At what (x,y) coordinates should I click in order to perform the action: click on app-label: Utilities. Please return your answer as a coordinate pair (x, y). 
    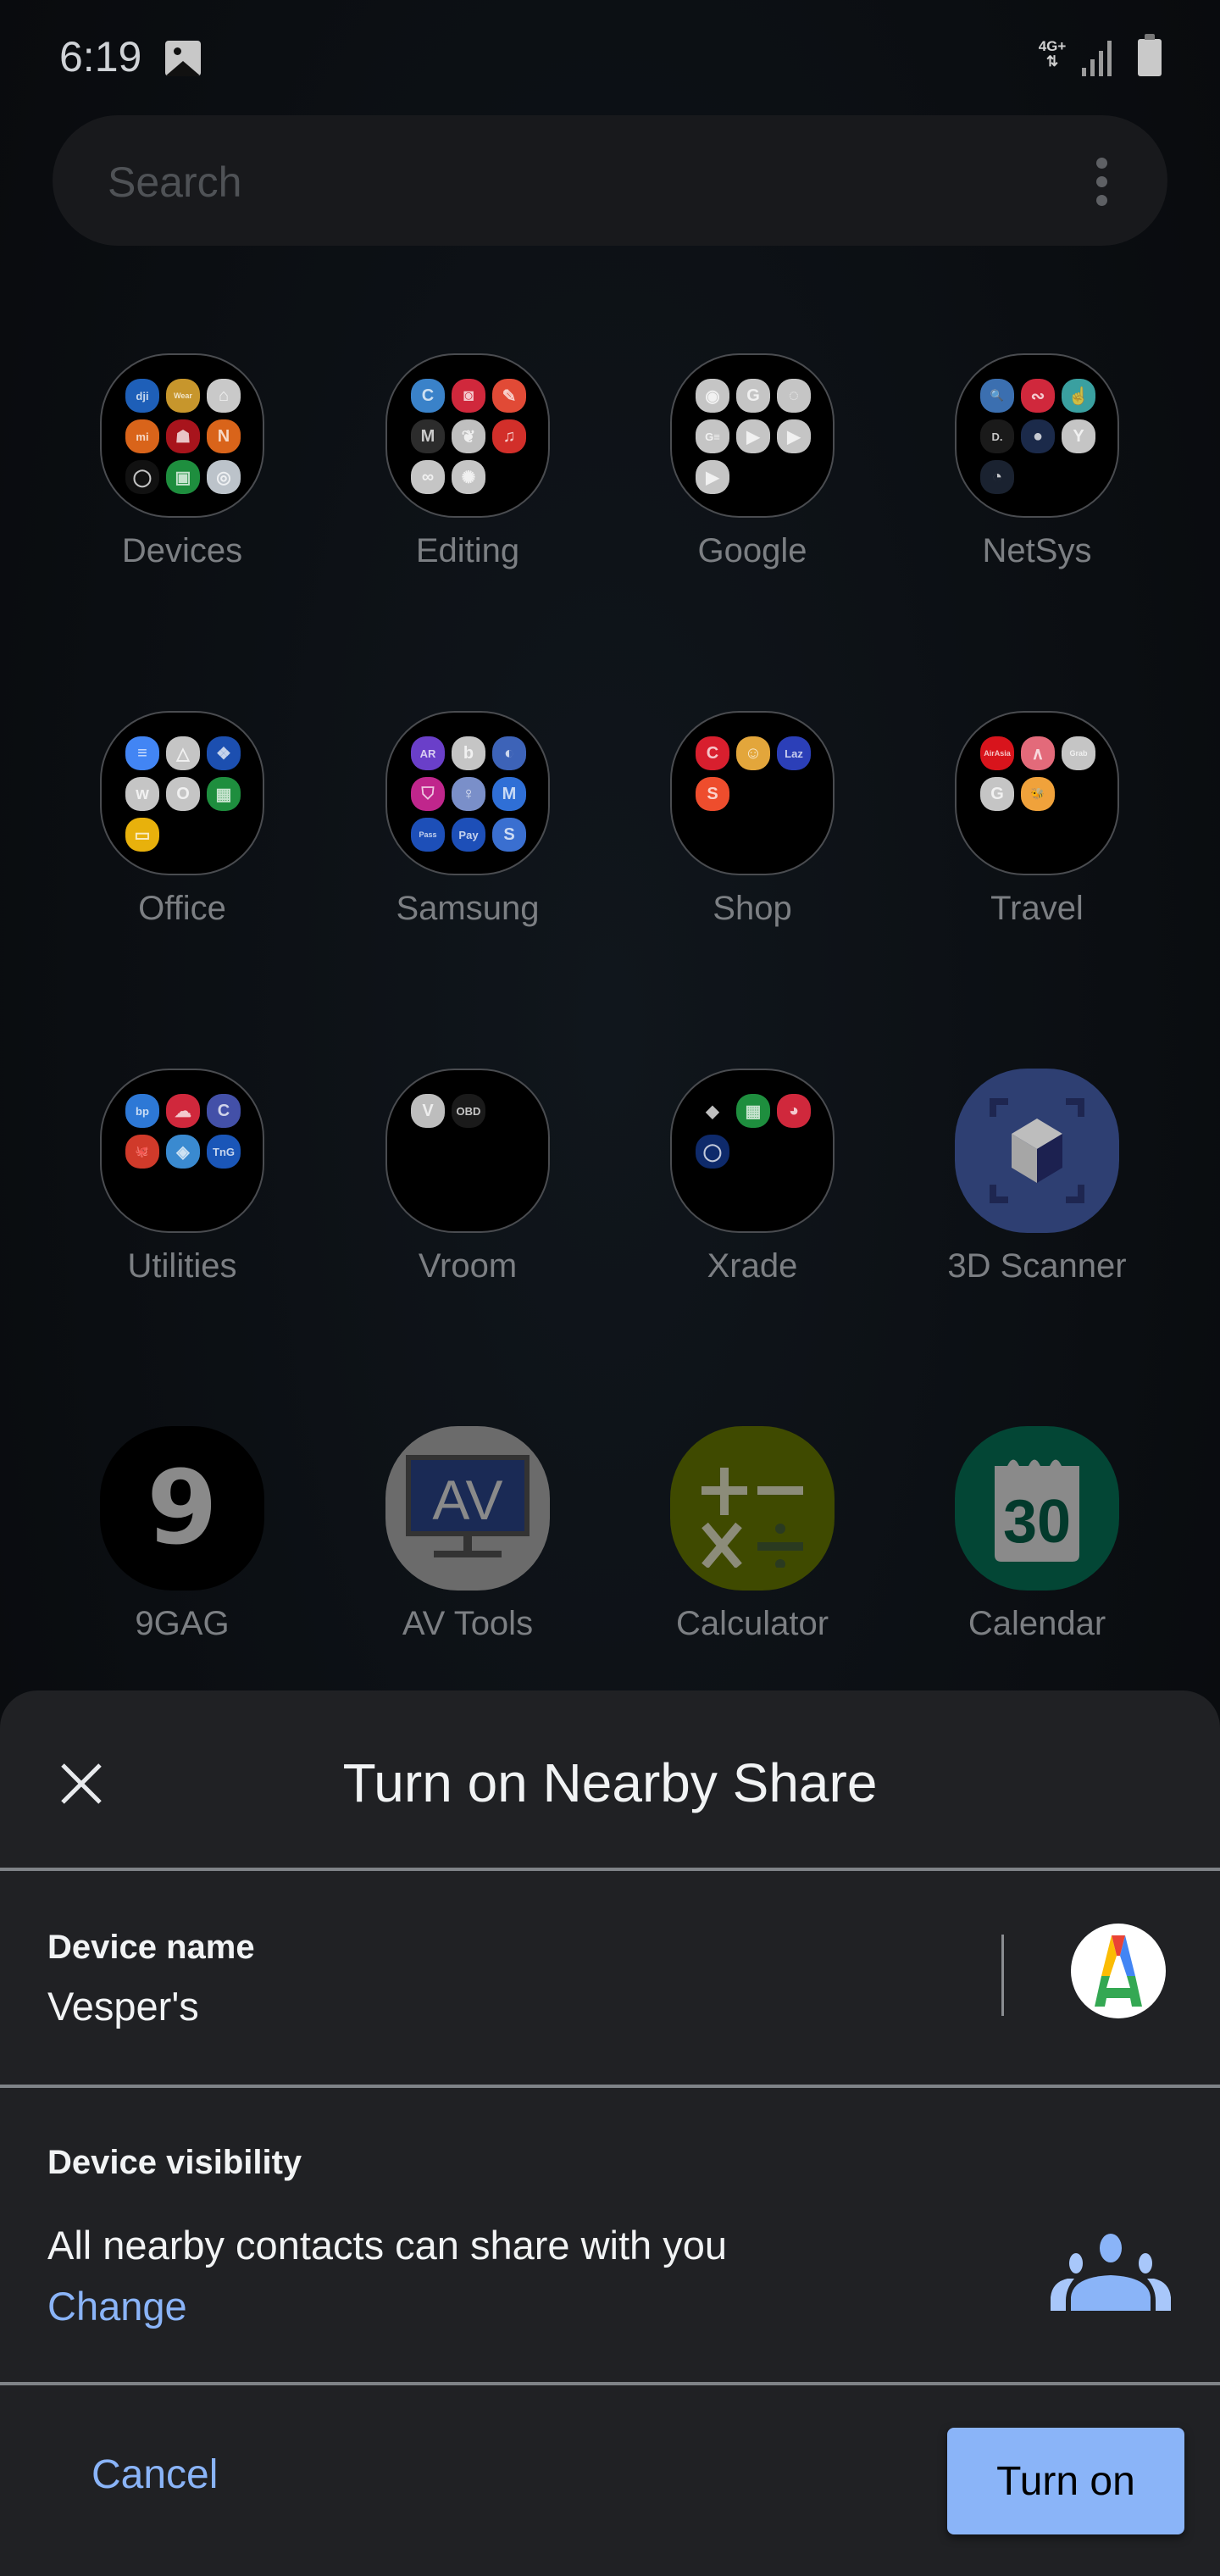
    Looking at the image, I should click on (182, 1266).